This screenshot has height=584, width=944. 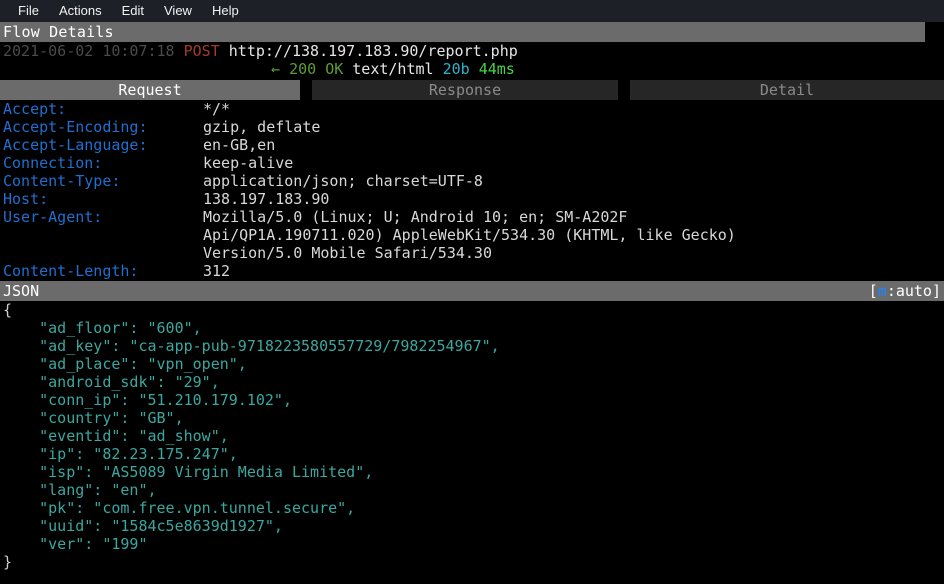 I want to click on header-name: Accept-Language:, so click(x=75, y=145).